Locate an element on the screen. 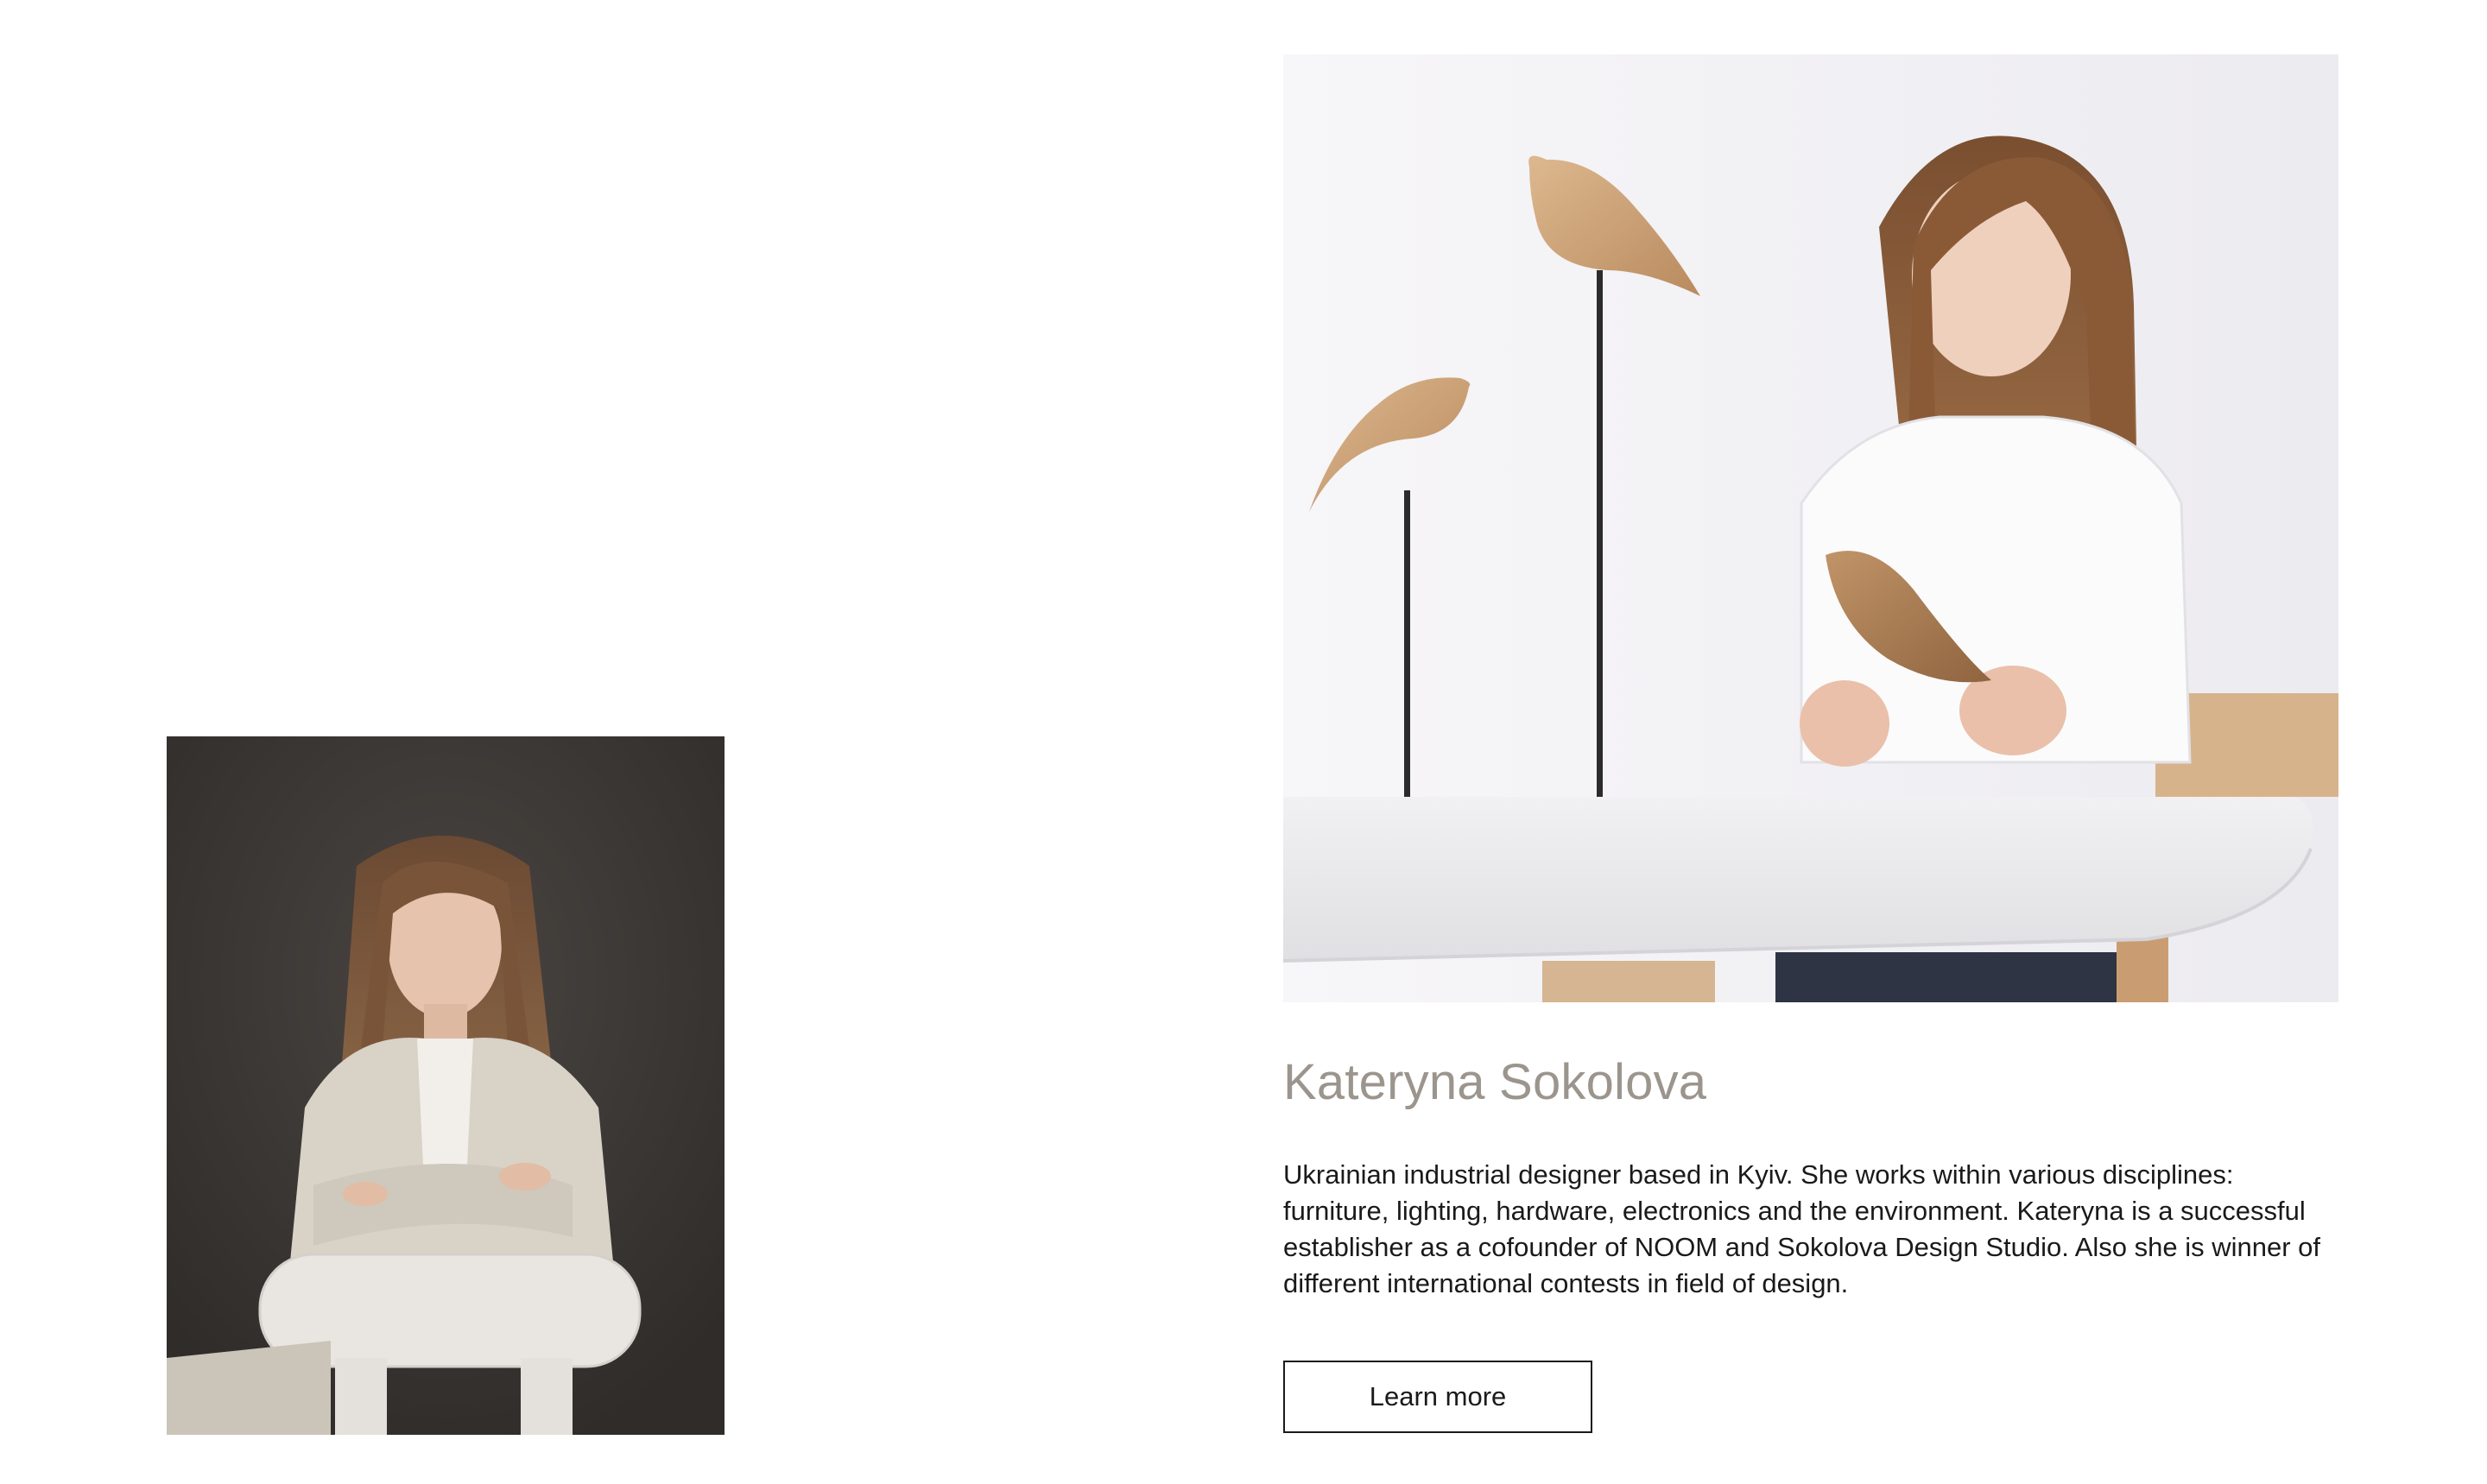 This screenshot has height=1484, width=2487. portrait-image is located at coordinates (446, 1085).